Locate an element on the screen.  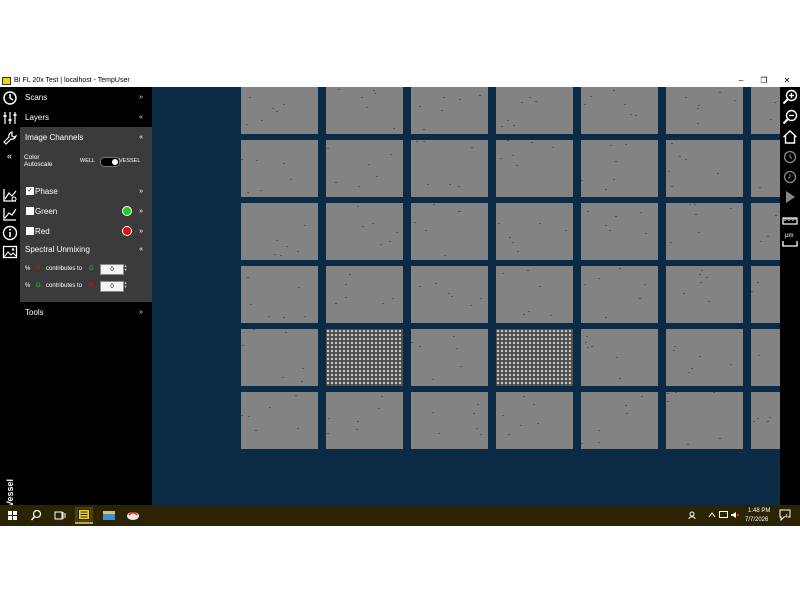
app-logo-icon is located at coordinates (133, 515).